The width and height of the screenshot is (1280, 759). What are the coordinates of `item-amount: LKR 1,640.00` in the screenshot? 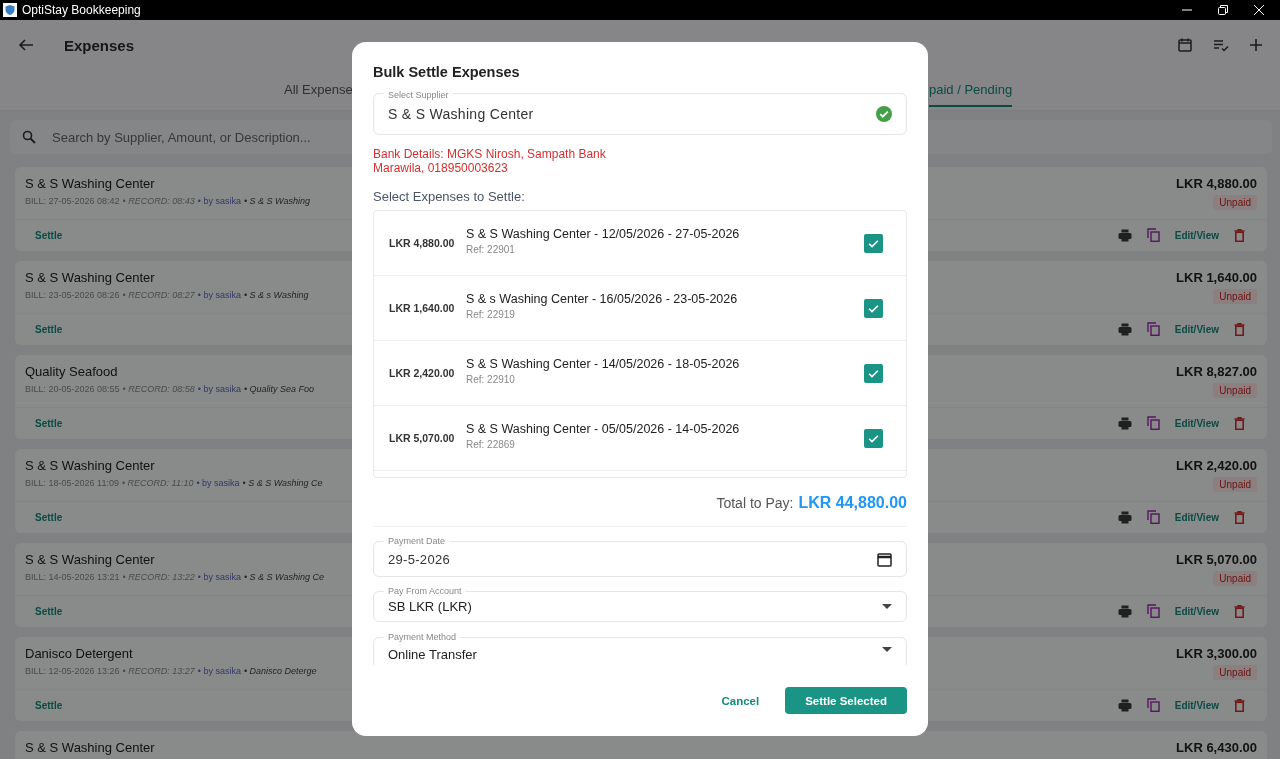 It's located at (422, 308).